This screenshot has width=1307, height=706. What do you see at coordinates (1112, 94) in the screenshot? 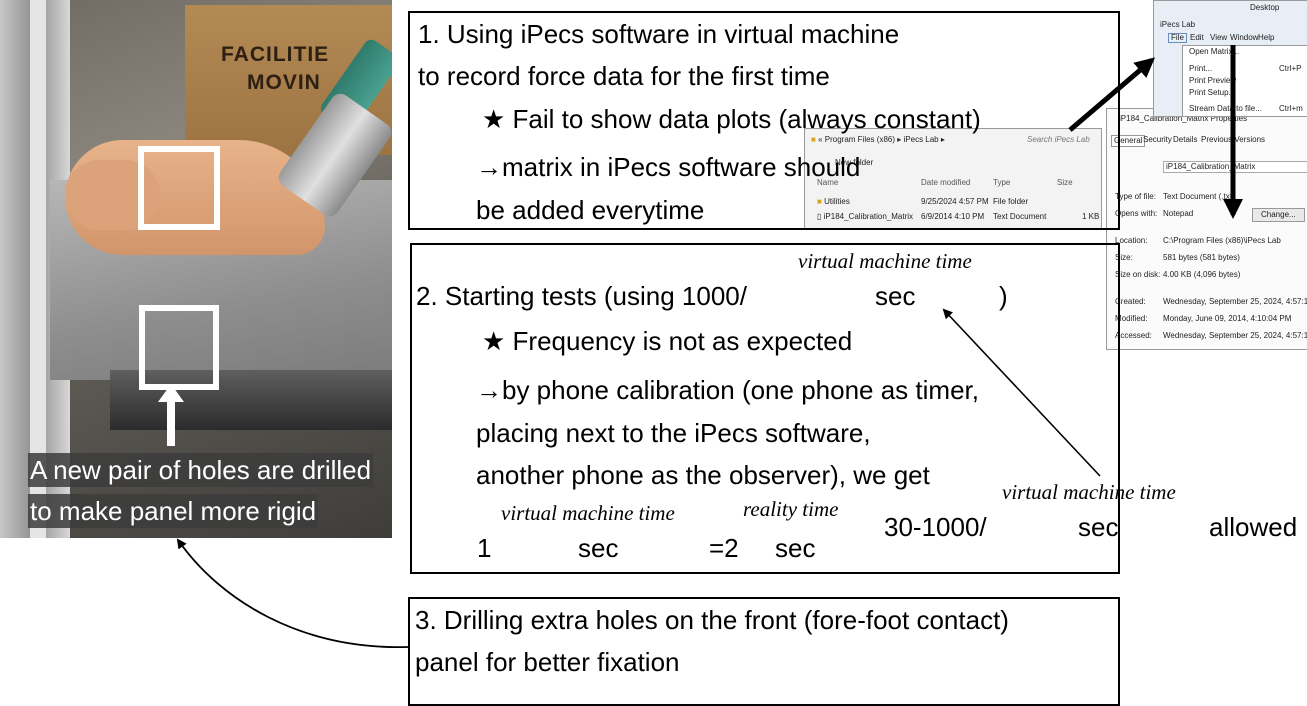
I see `arrow-to-menu` at bounding box center [1112, 94].